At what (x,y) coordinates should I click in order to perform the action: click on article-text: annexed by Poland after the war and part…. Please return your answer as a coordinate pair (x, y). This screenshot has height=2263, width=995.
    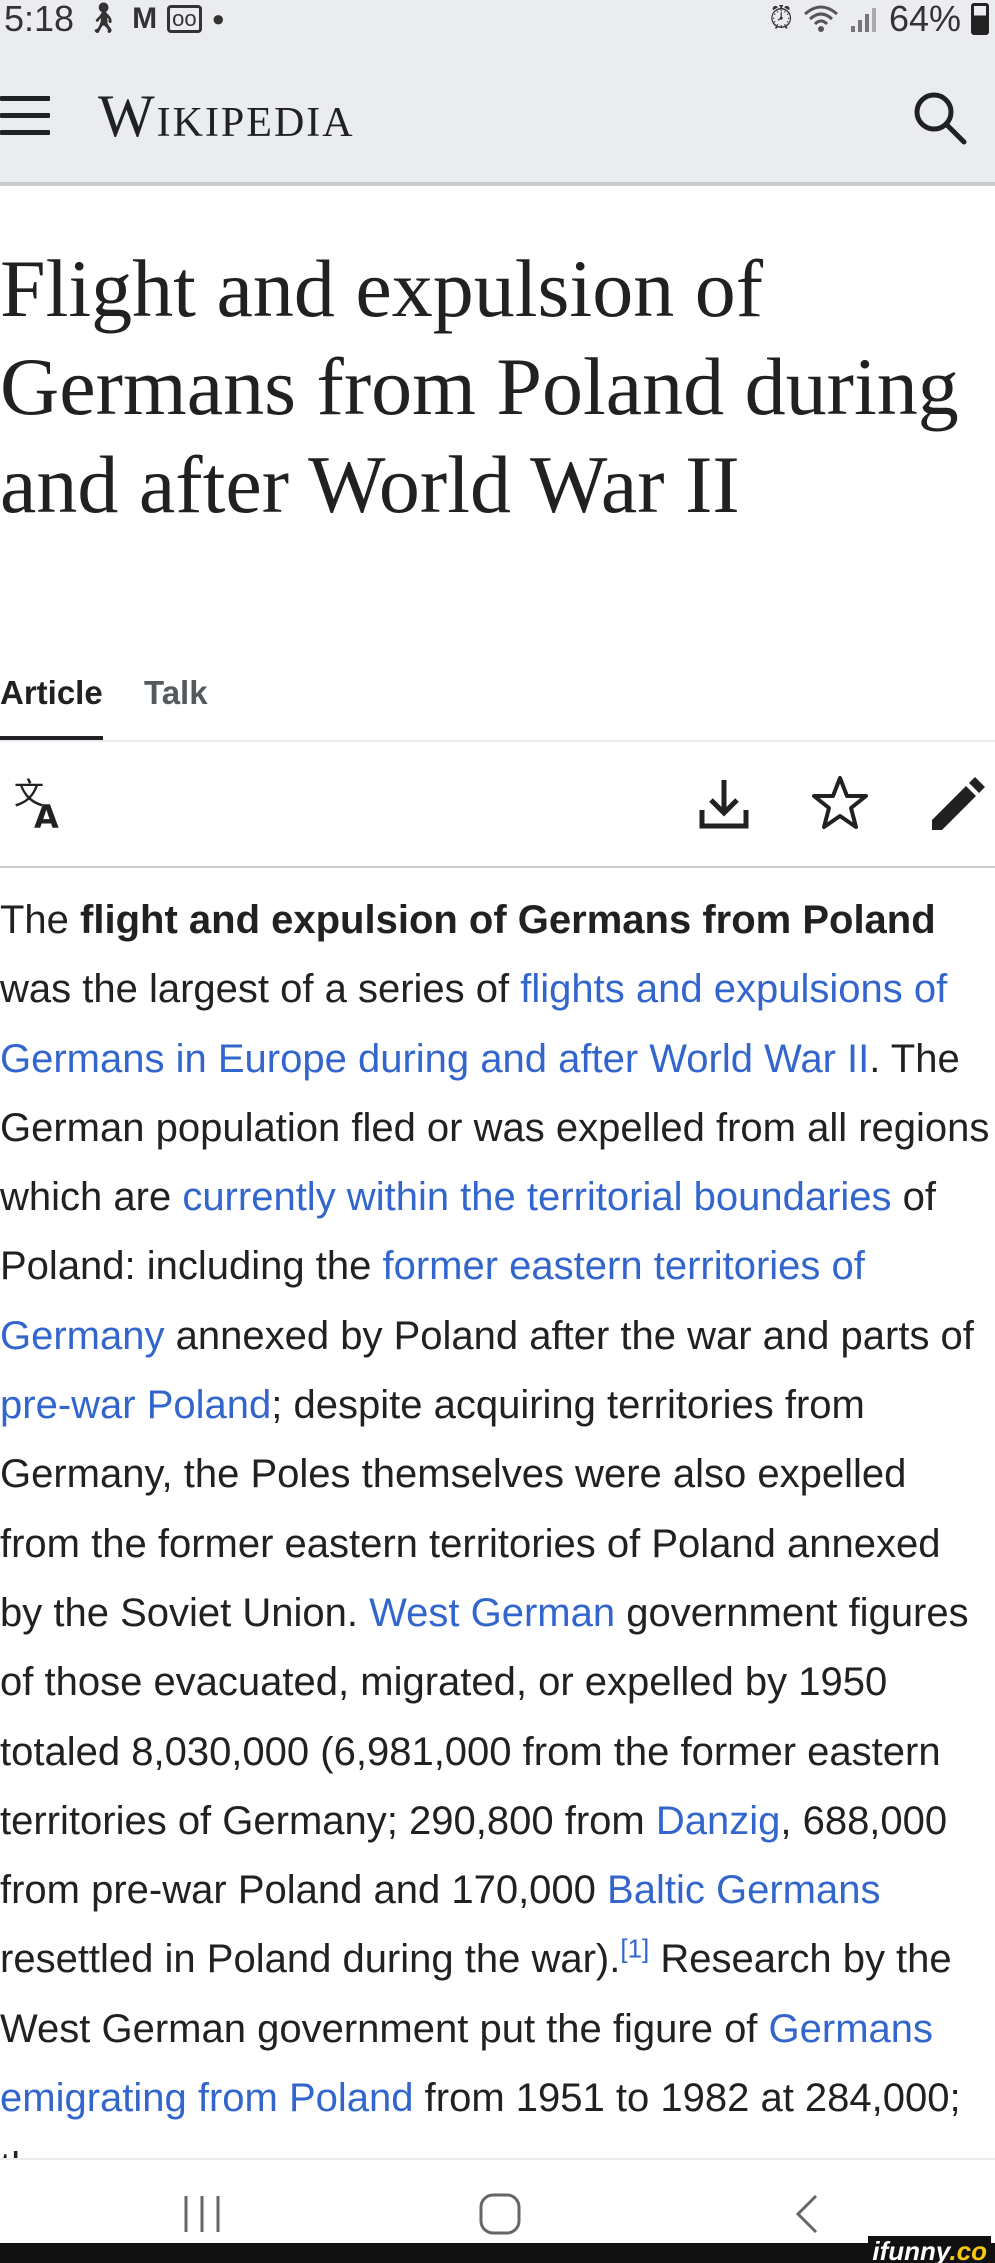
    Looking at the image, I should click on (569, 1335).